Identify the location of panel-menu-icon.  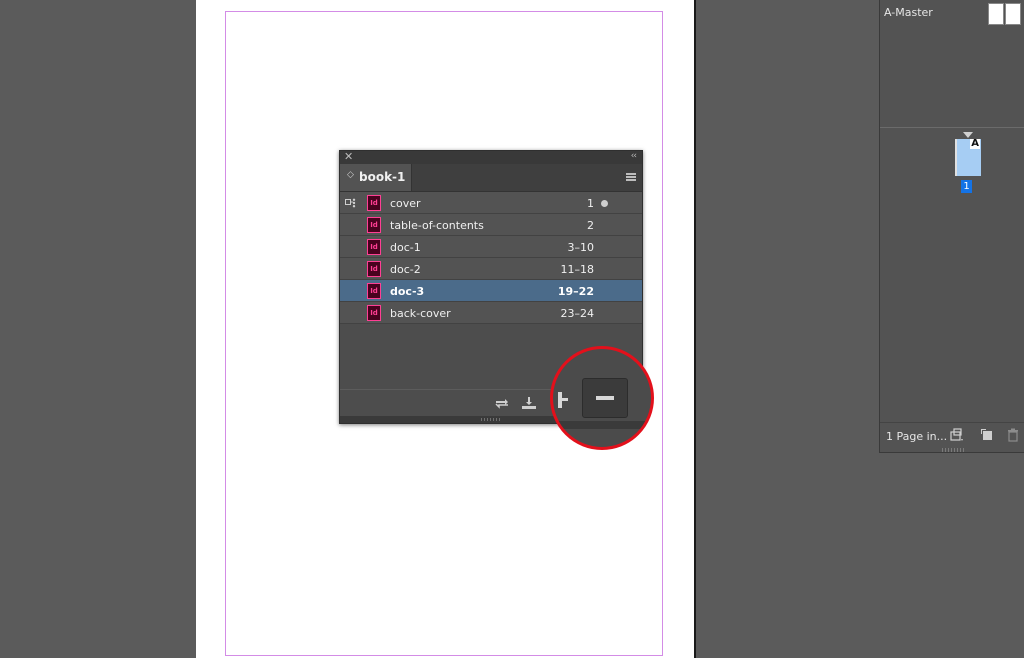
(631, 177).